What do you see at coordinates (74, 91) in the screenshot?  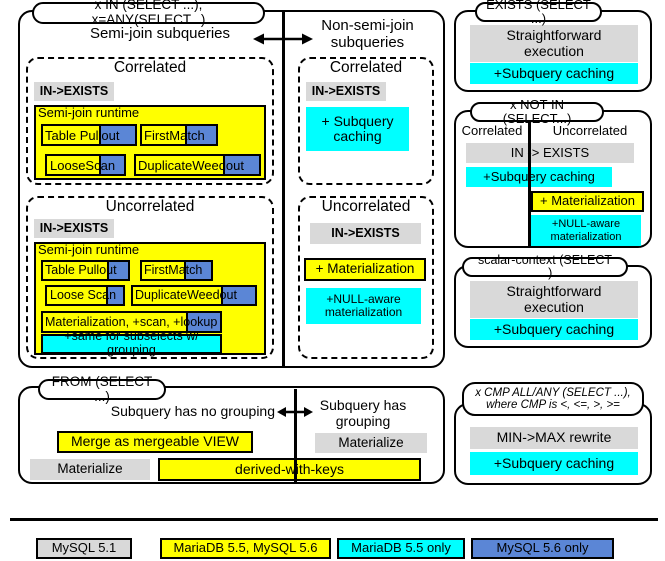 I see `semijoin-correlated-in-exists: IN->EXISTS` at bounding box center [74, 91].